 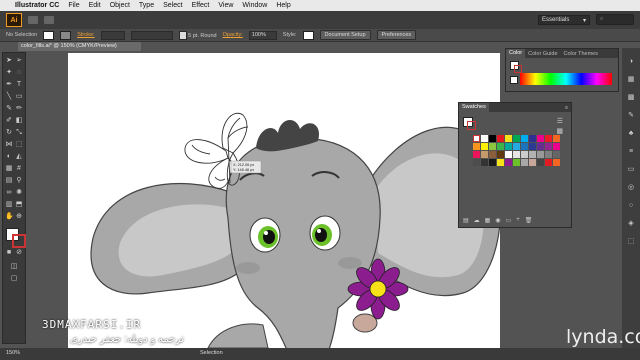 I want to click on free-transform-tool-icon: ⬚, so click(x=19, y=145).